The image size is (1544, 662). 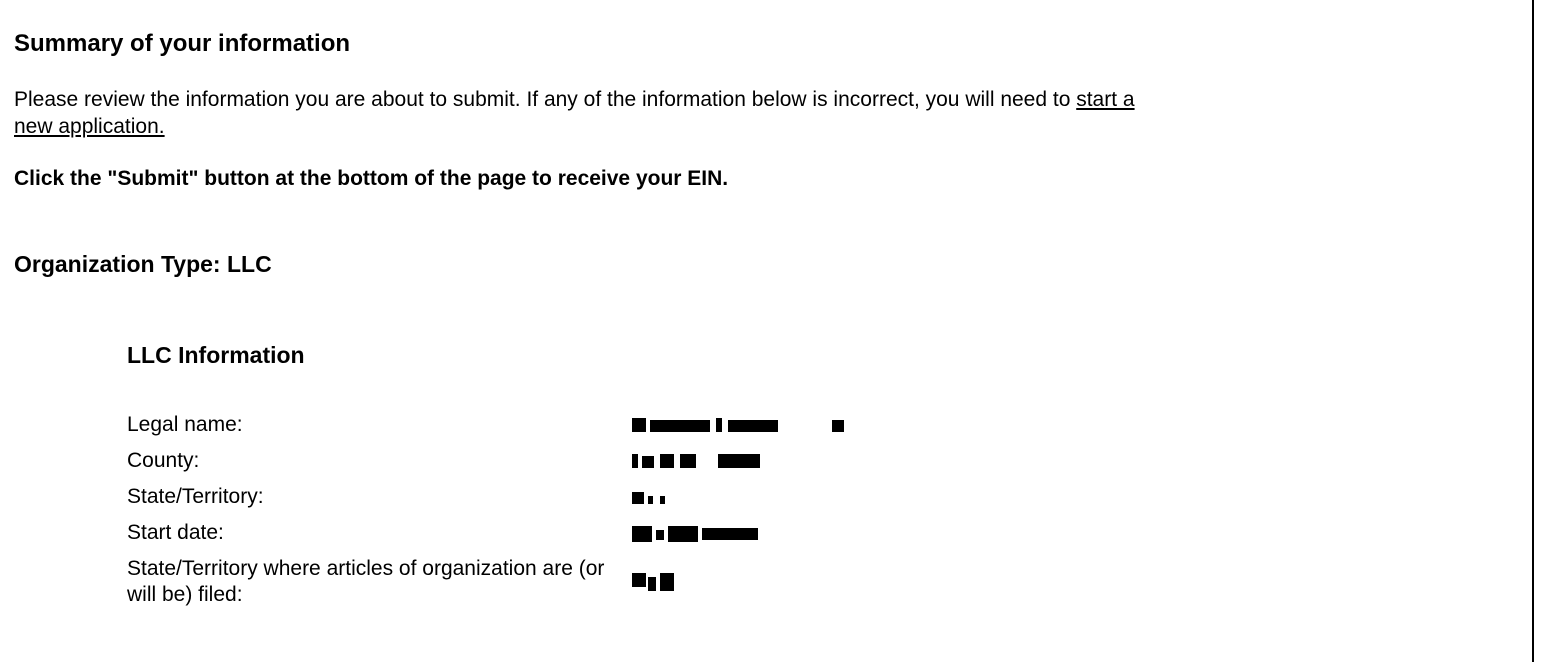 I want to click on organization-type: Organization Type: LLC, so click(x=143, y=264).